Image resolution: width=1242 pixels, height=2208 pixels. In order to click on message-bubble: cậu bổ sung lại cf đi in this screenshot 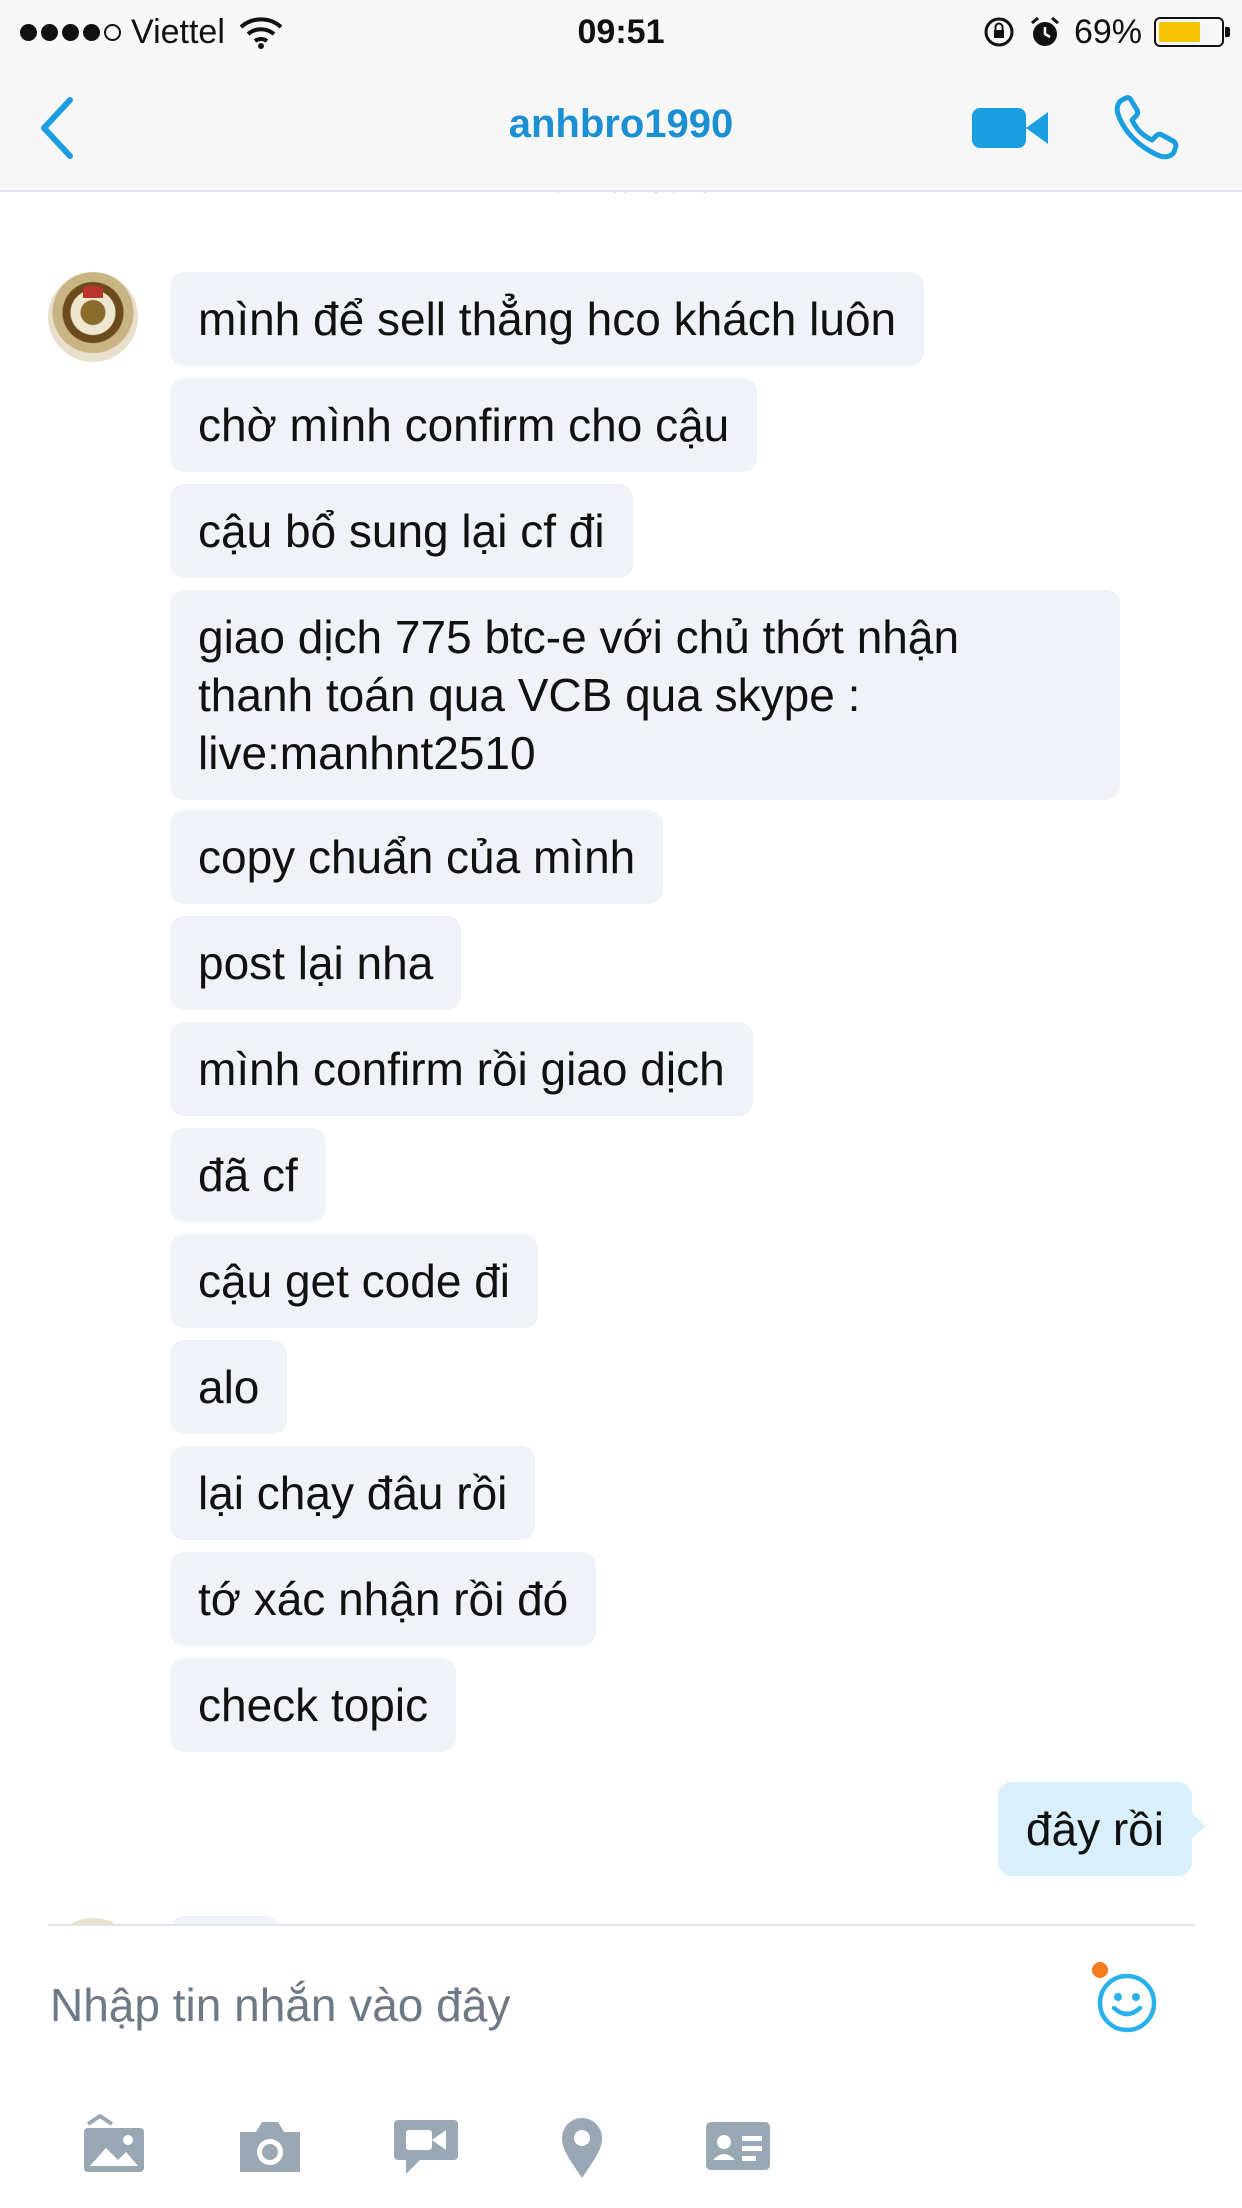, I will do `click(401, 531)`.